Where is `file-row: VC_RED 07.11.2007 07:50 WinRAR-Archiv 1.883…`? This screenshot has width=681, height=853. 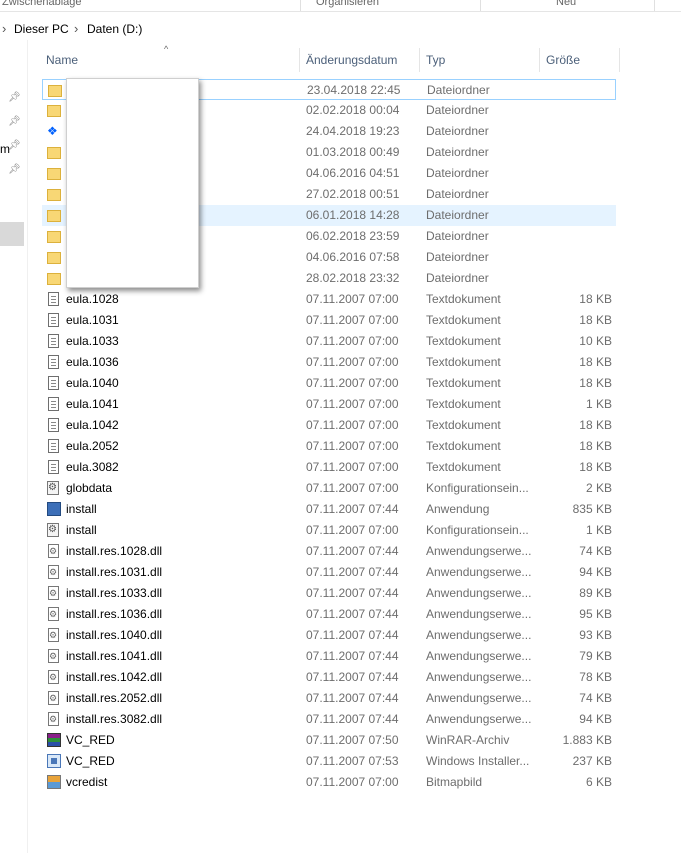 file-row: VC_RED 07.11.2007 07:50 WinRAR-Archiv 1.883… is located at coordinates (329, 740).